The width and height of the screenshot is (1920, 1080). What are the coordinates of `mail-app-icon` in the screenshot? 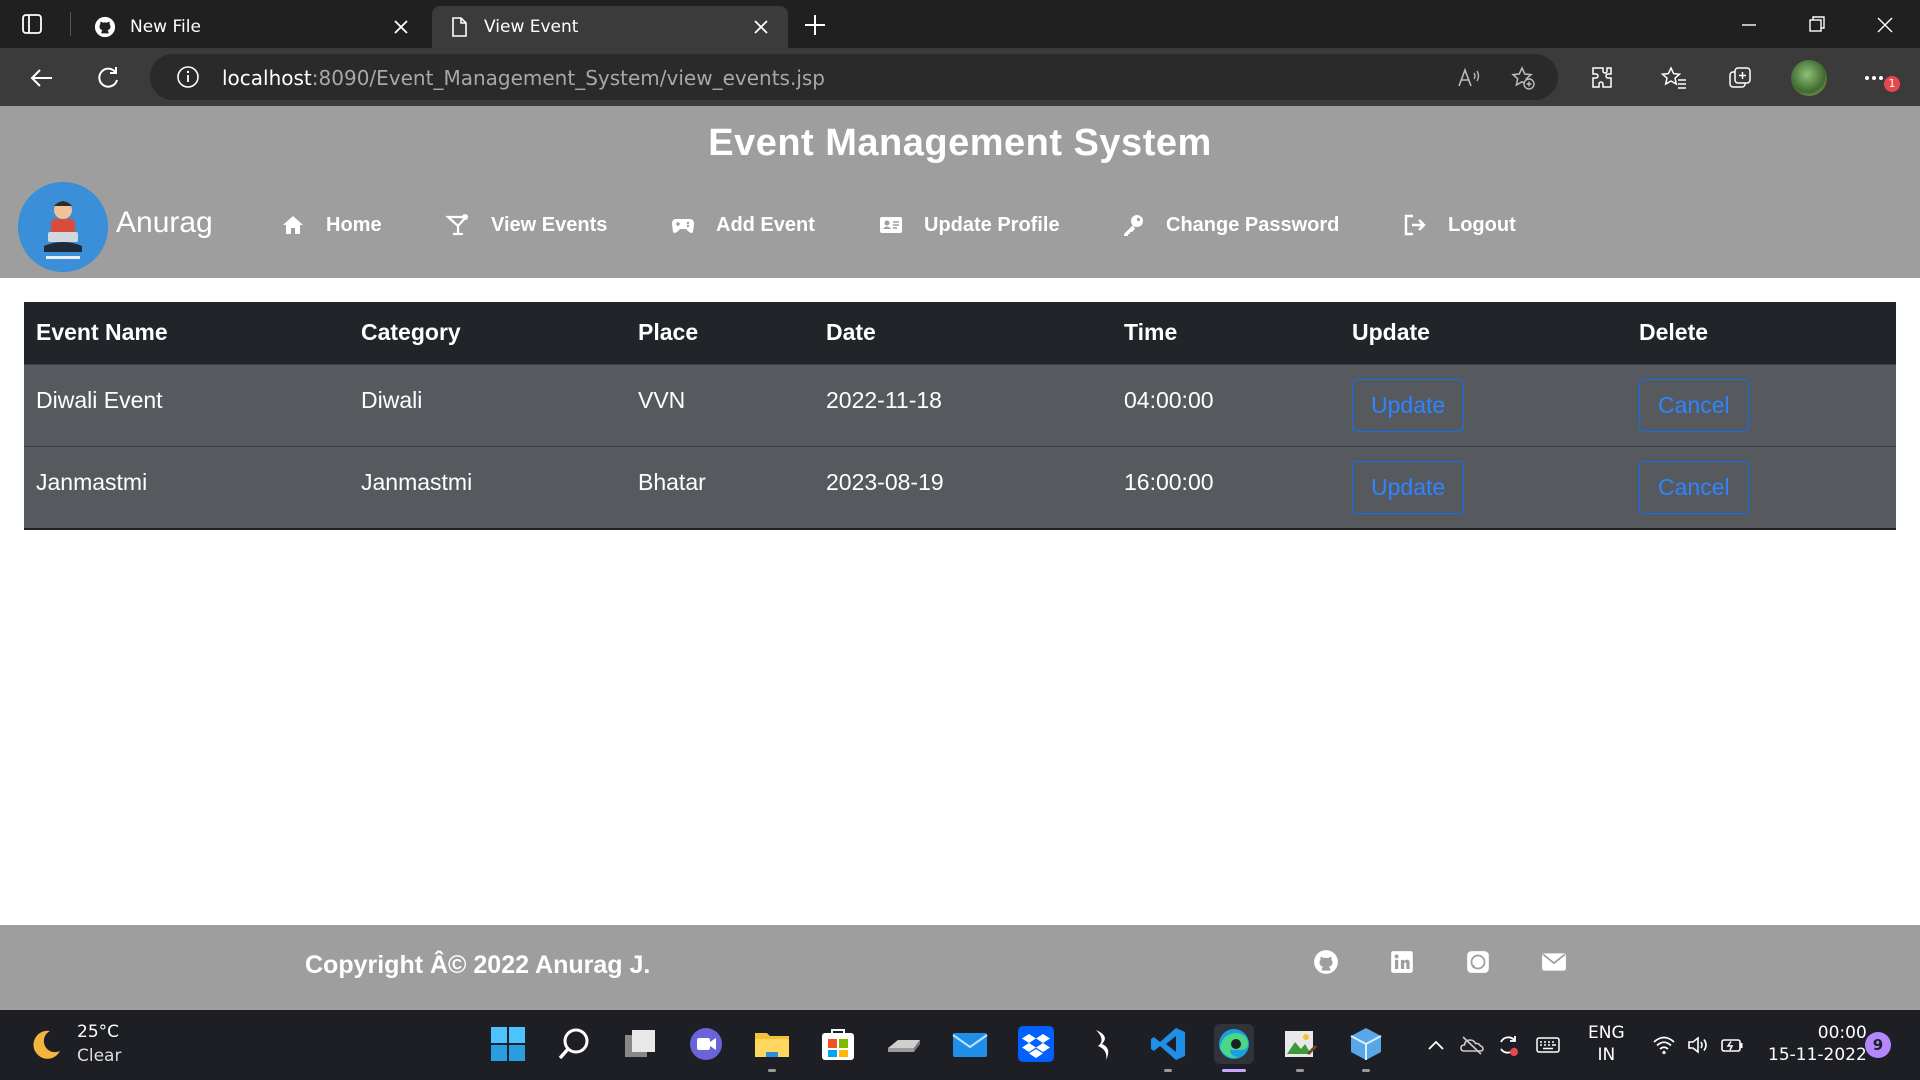 It's located at (970, 1044).